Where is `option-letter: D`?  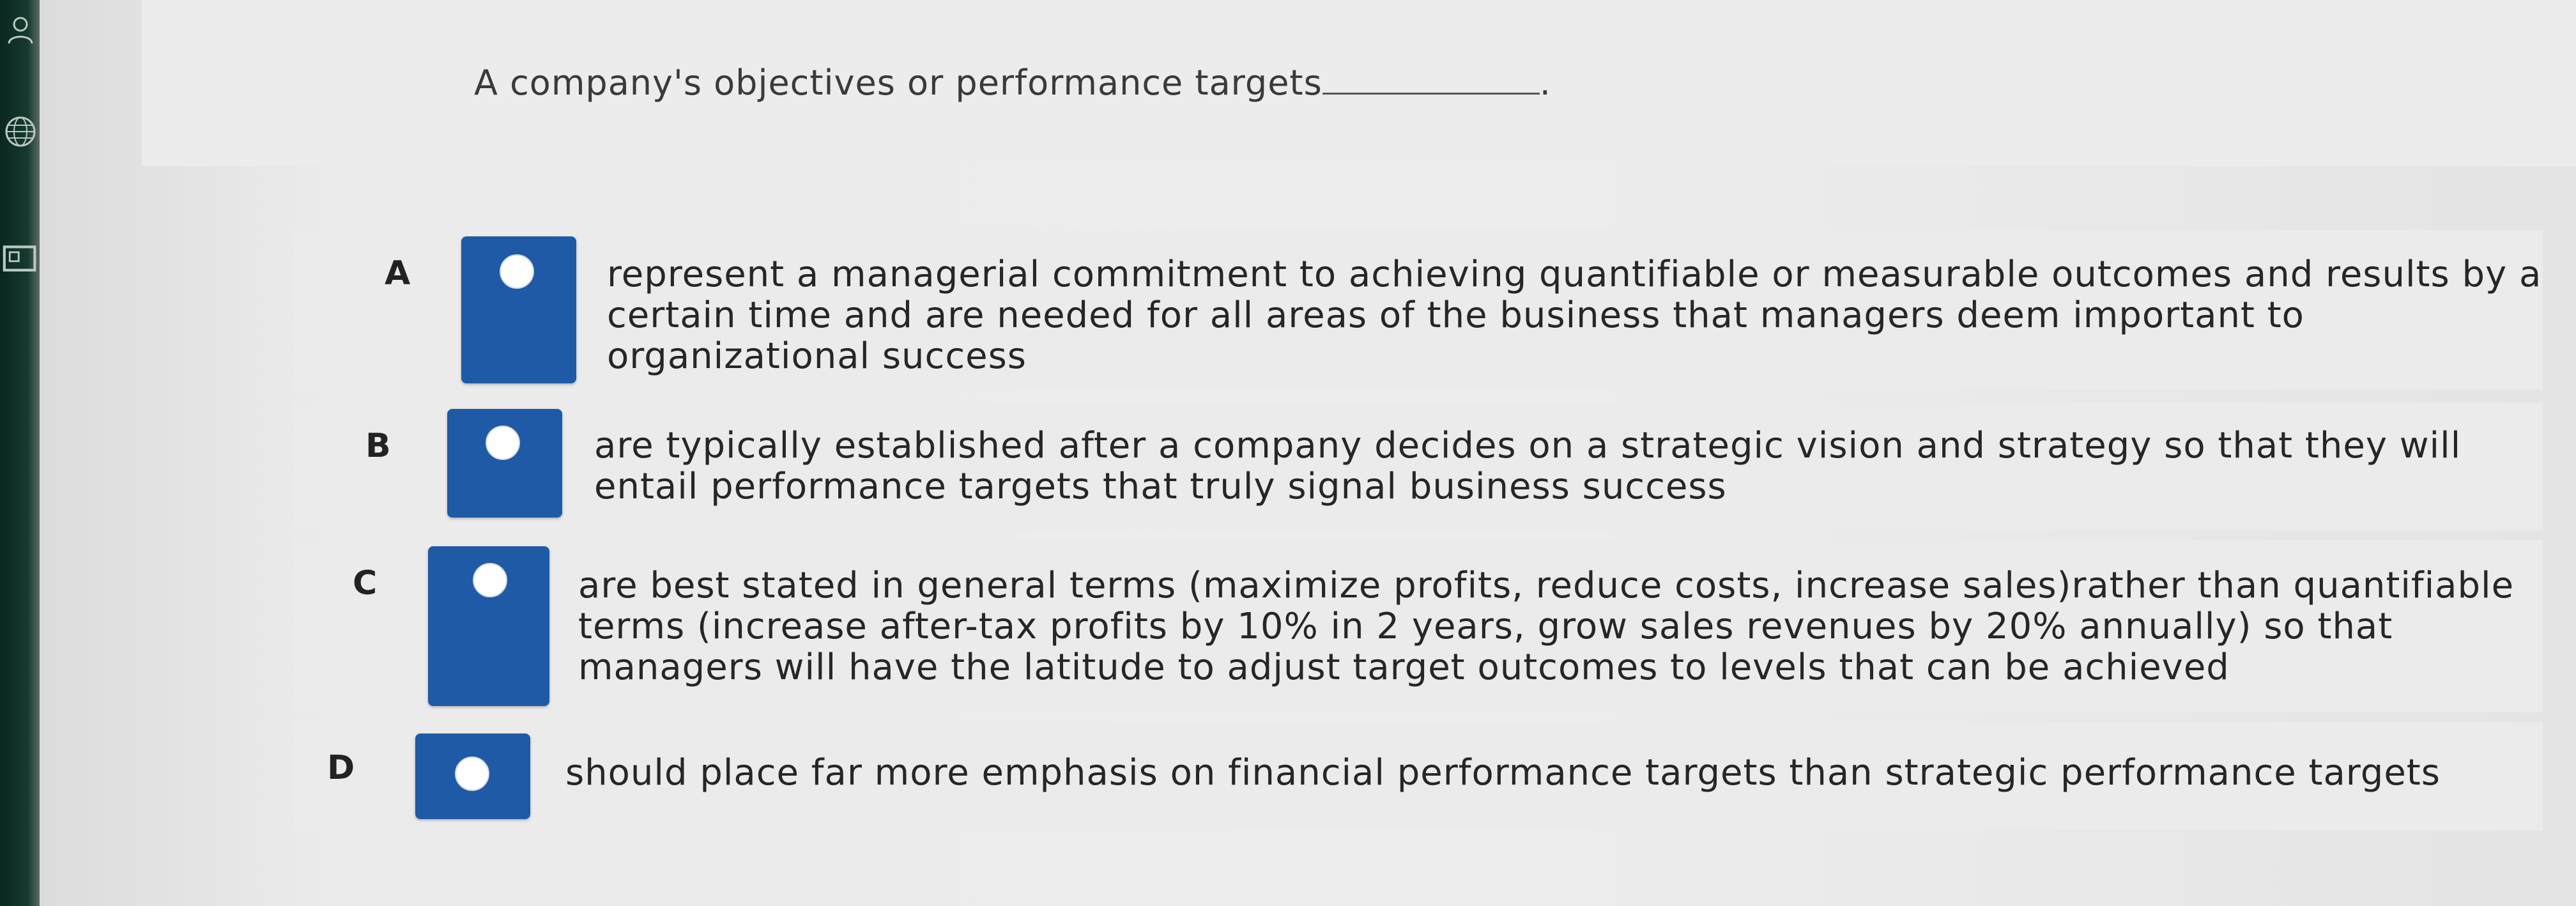
option-letter: D is located at coordinates (341, 768).